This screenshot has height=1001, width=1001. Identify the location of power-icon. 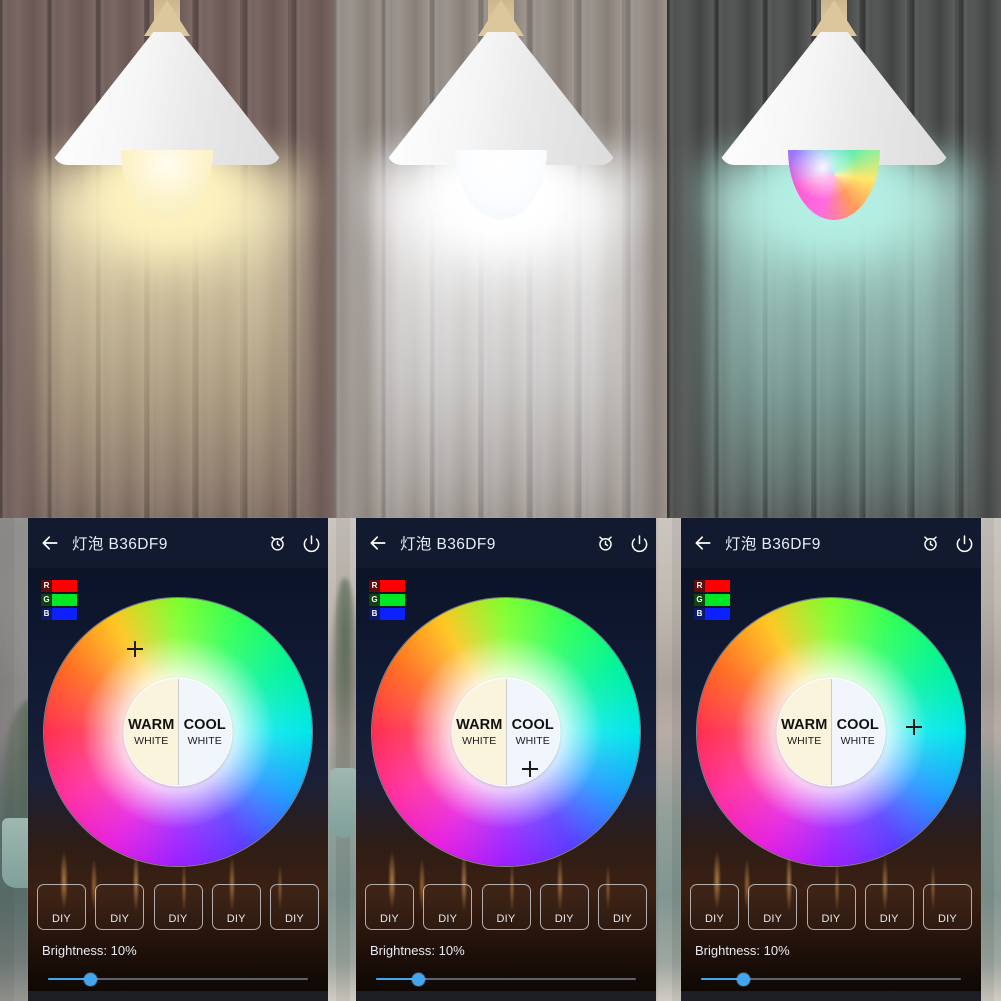
(639, 543).